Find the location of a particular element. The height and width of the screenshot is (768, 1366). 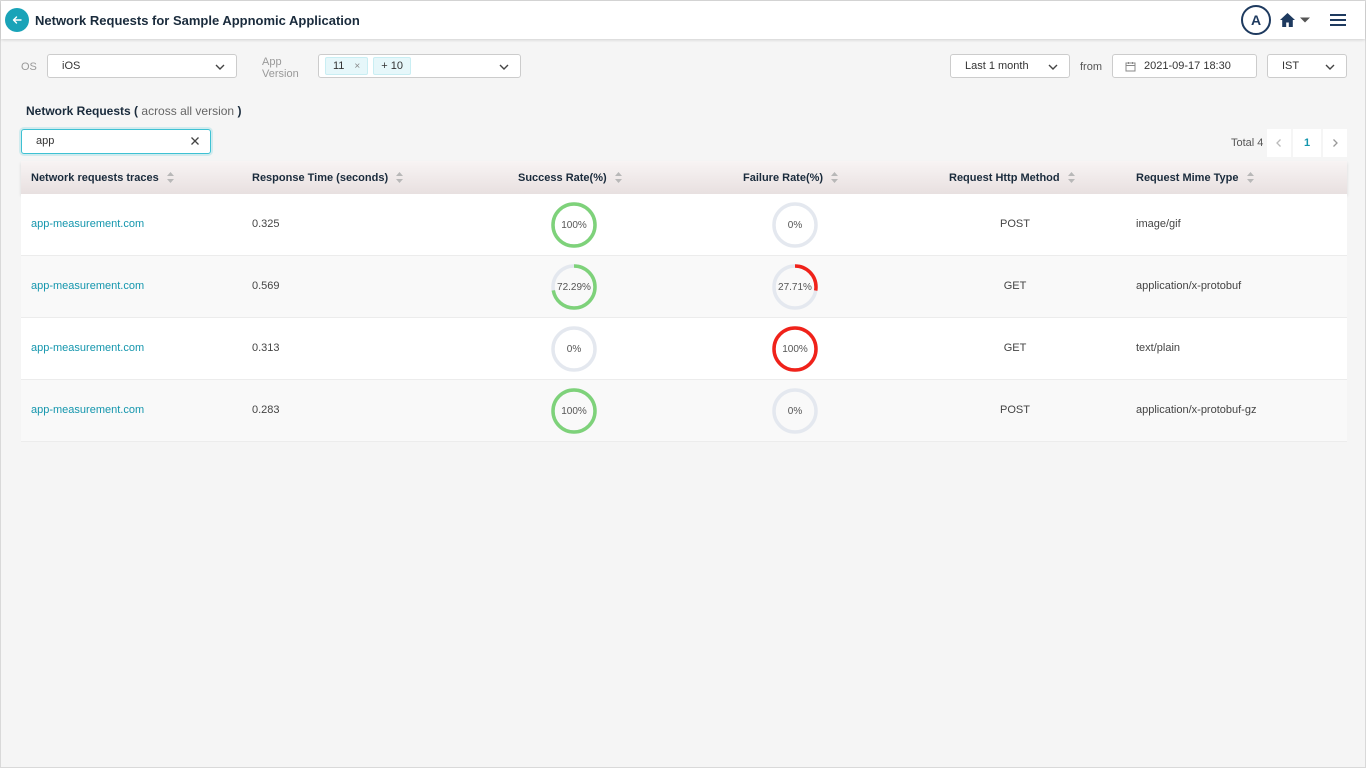

prev-page-button is located at coordinates (1279, 143).